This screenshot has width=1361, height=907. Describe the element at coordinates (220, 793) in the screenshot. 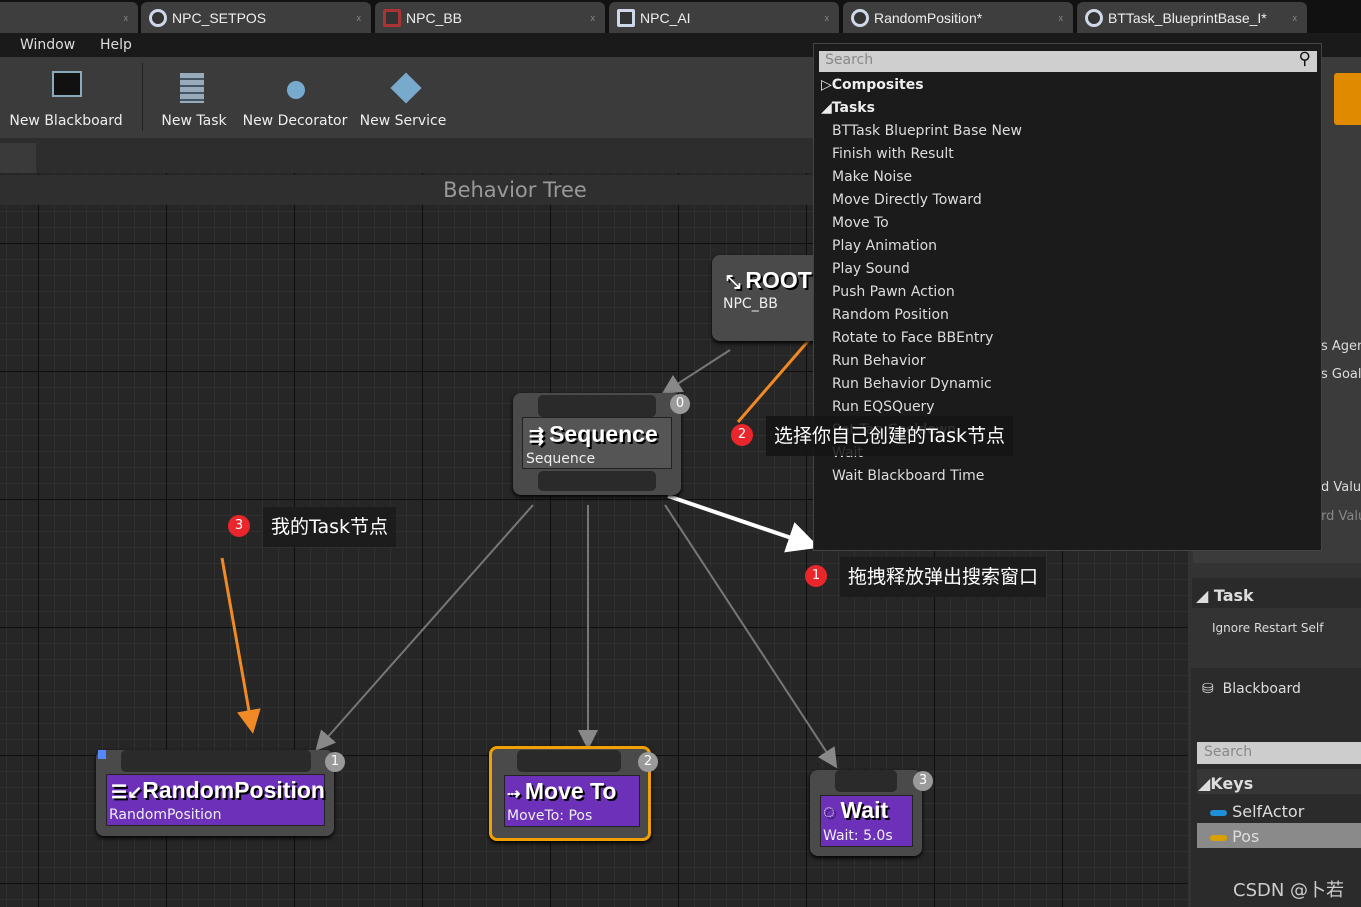

I see `randomposition-node: ☰↙RandomPosition RandomPosition 1` at that location.